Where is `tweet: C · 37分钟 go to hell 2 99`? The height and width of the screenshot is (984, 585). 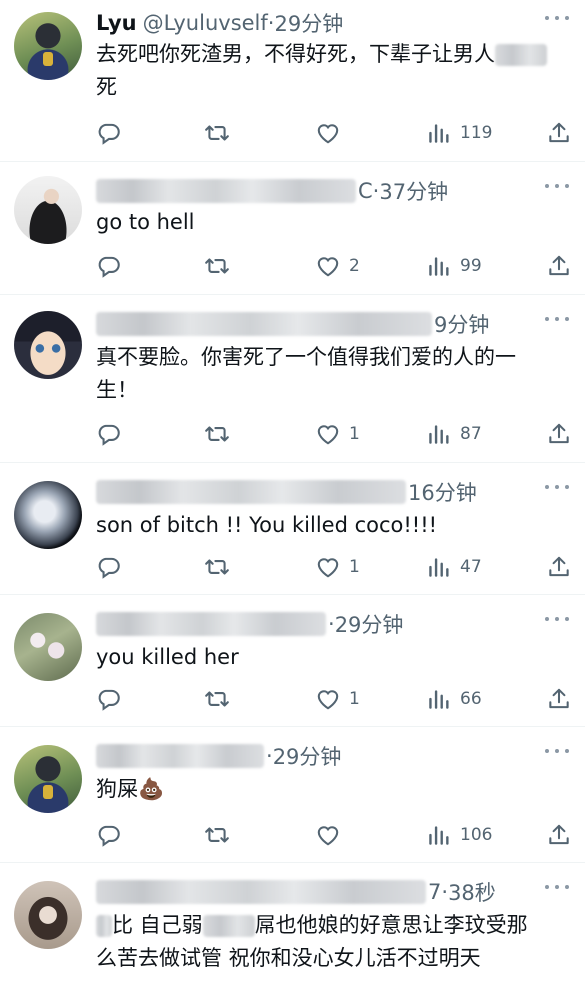 tweet: C · 37分钟 go to hell 2 99 is located at coordinates (292, 228).